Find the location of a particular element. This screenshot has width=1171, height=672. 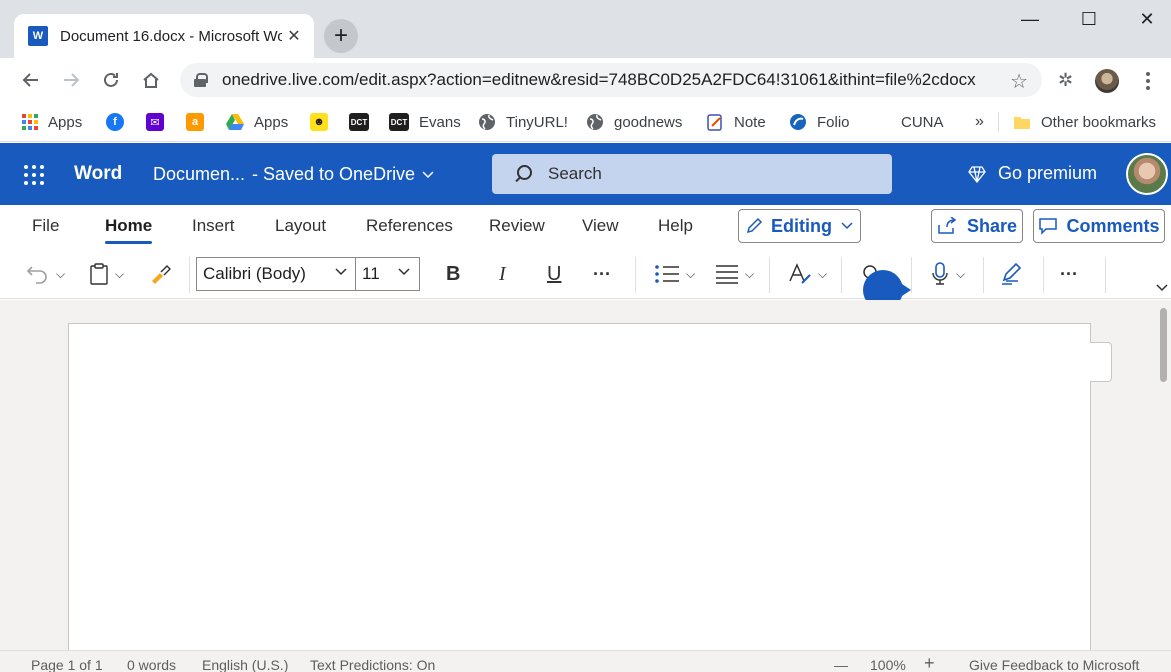

bookmark-dct: DCT is located at coordinates (364, 122).